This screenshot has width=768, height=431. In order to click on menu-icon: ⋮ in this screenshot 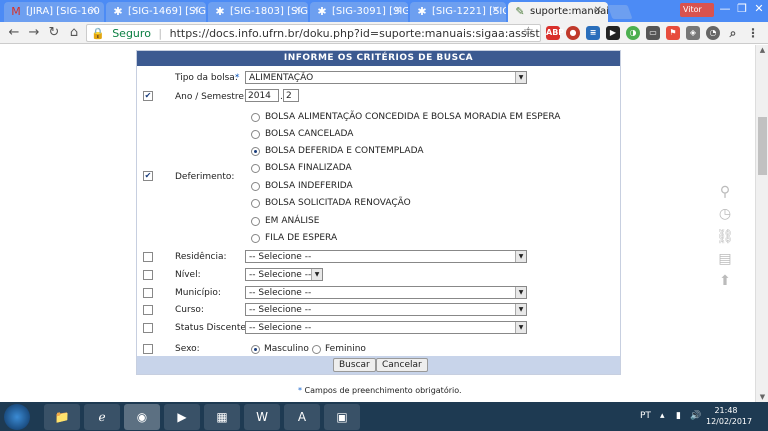, I will do `click(753, 33)`.